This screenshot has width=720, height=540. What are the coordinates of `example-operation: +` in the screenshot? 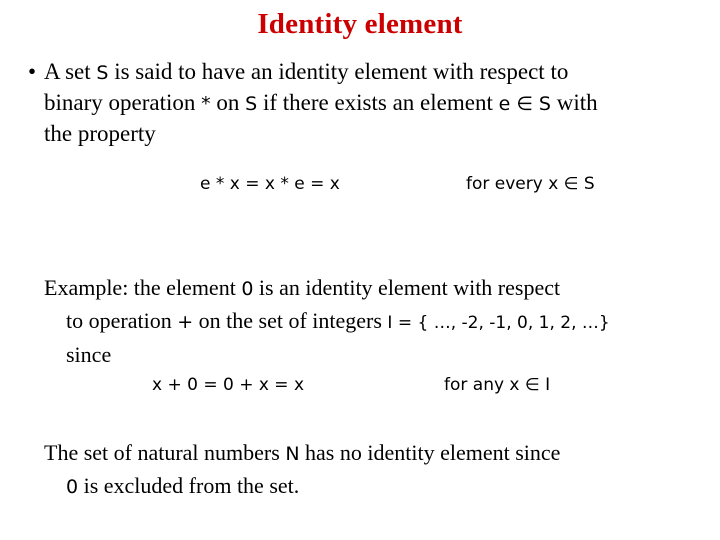 It's located at (185, 322).